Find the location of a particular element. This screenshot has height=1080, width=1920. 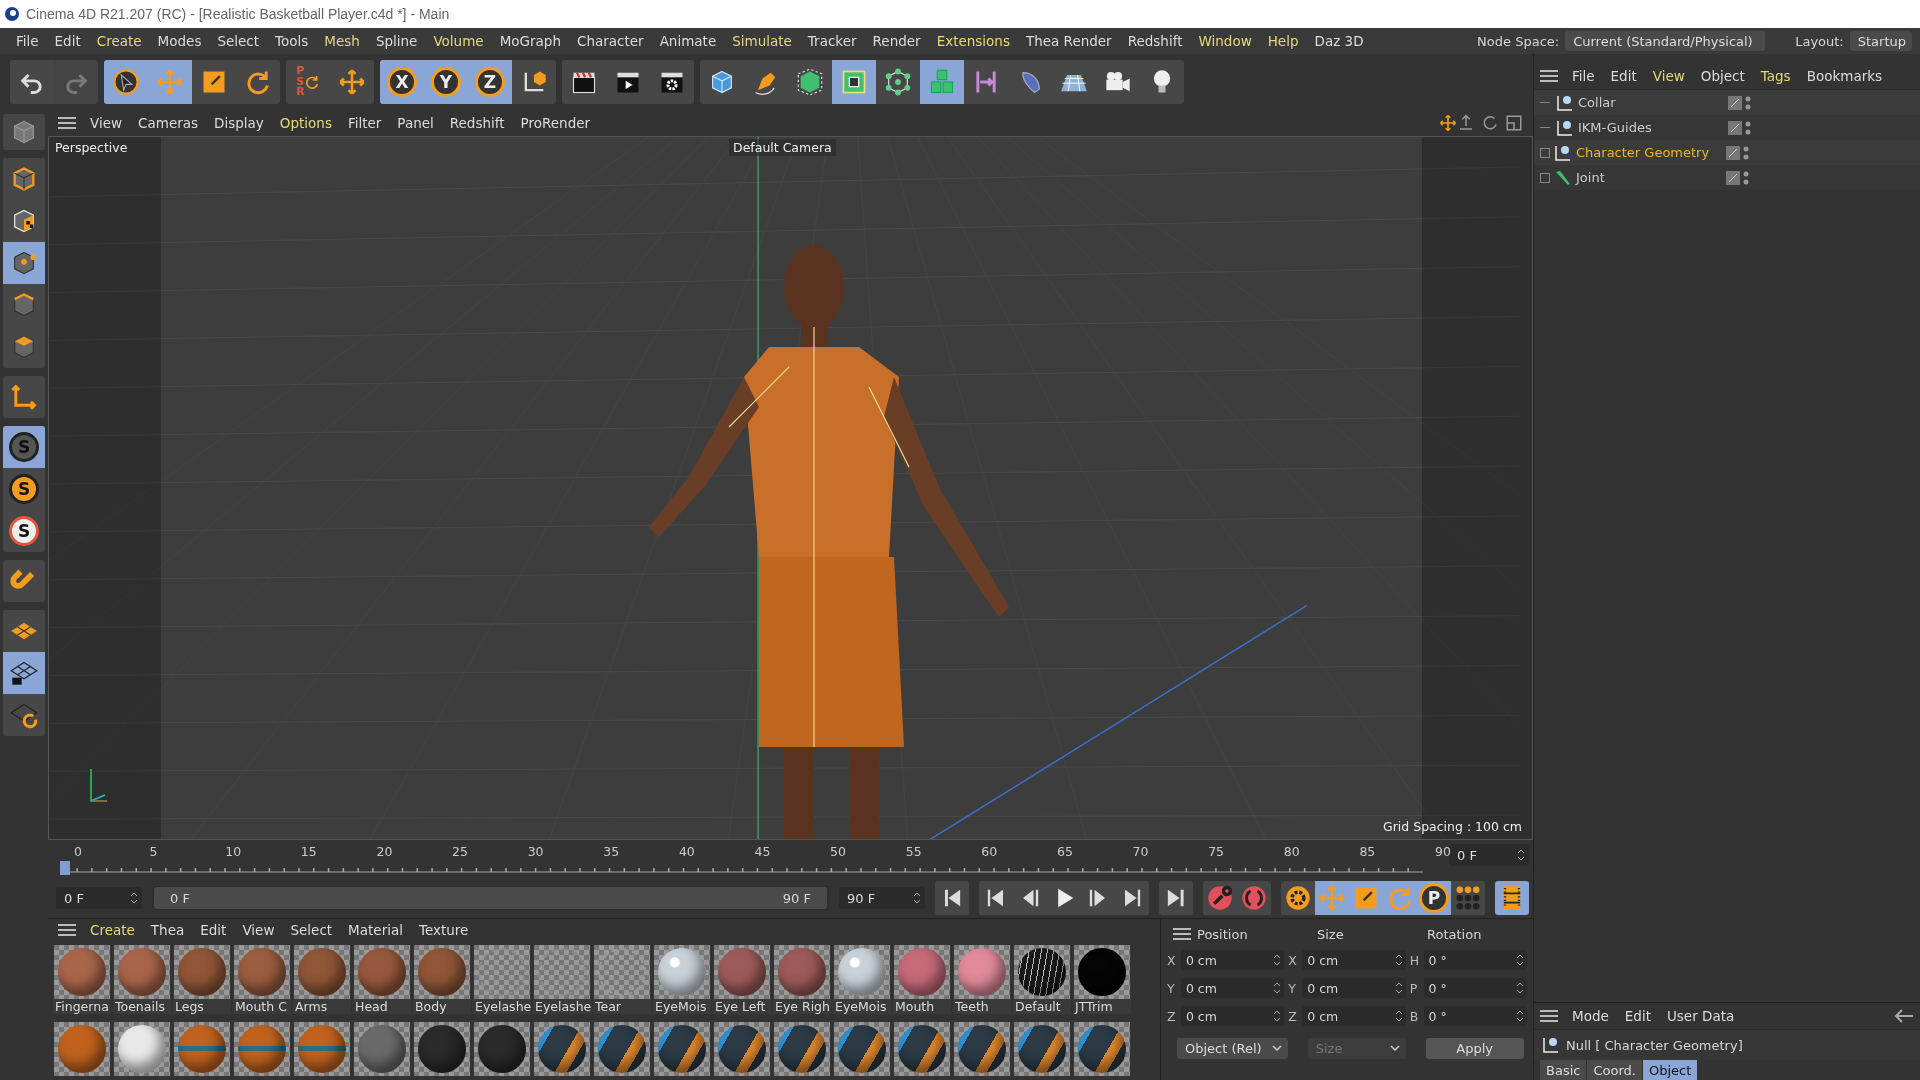

menu-item: Daz 3D is located at coordinates (1339, 41).